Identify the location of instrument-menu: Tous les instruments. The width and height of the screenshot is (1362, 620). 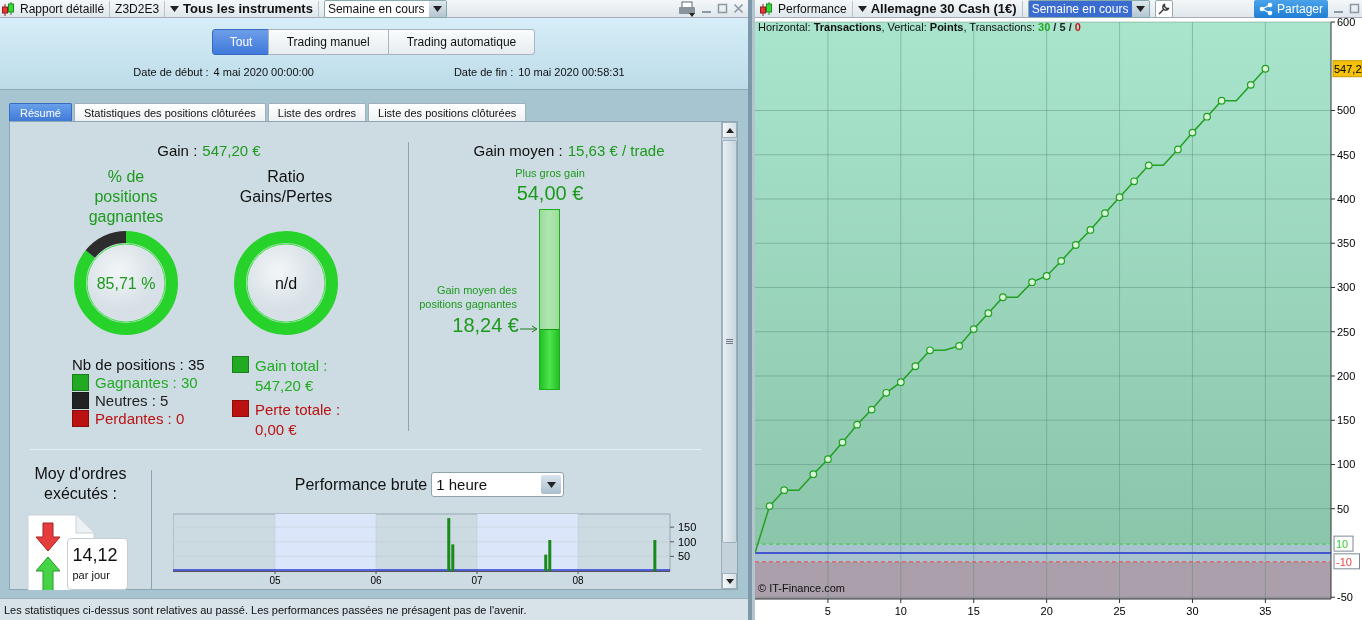
(241, 8).